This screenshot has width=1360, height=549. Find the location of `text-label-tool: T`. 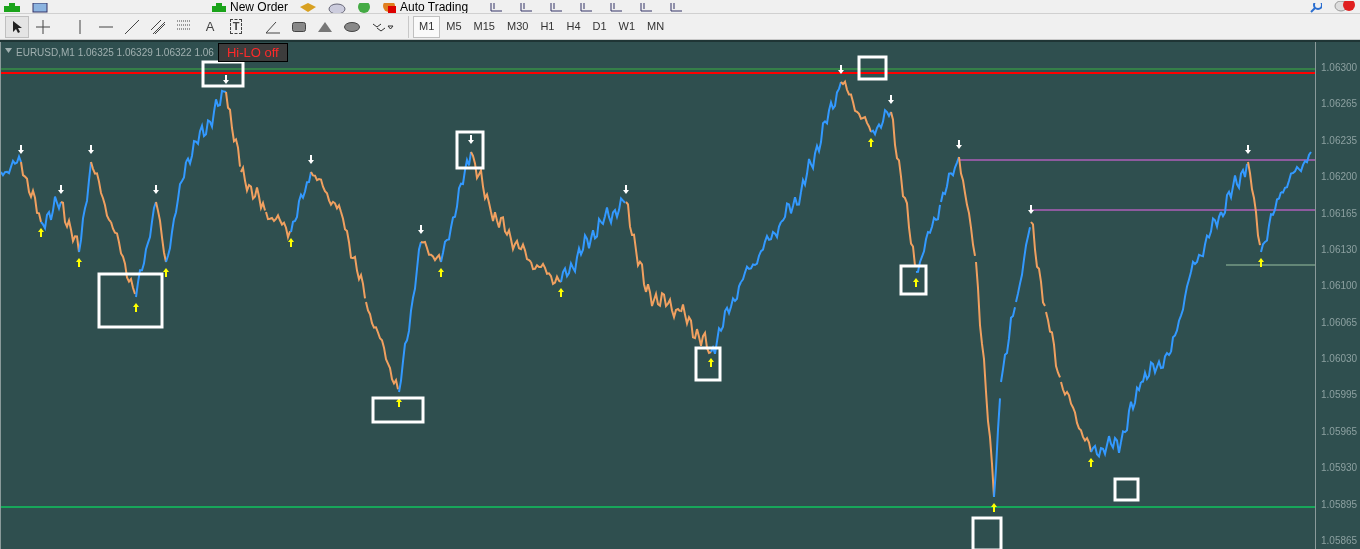

text-label-tool: T is located at coordinates (236, 26).